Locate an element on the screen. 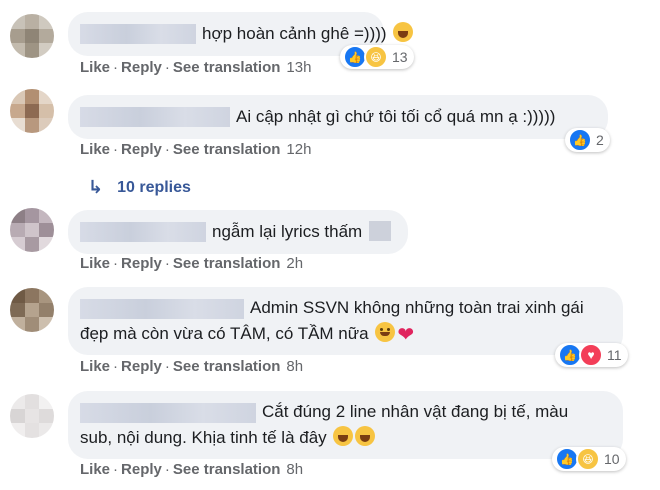  reaction-summary: 👍 ♥ 11 is located at coordinates (591, 355).